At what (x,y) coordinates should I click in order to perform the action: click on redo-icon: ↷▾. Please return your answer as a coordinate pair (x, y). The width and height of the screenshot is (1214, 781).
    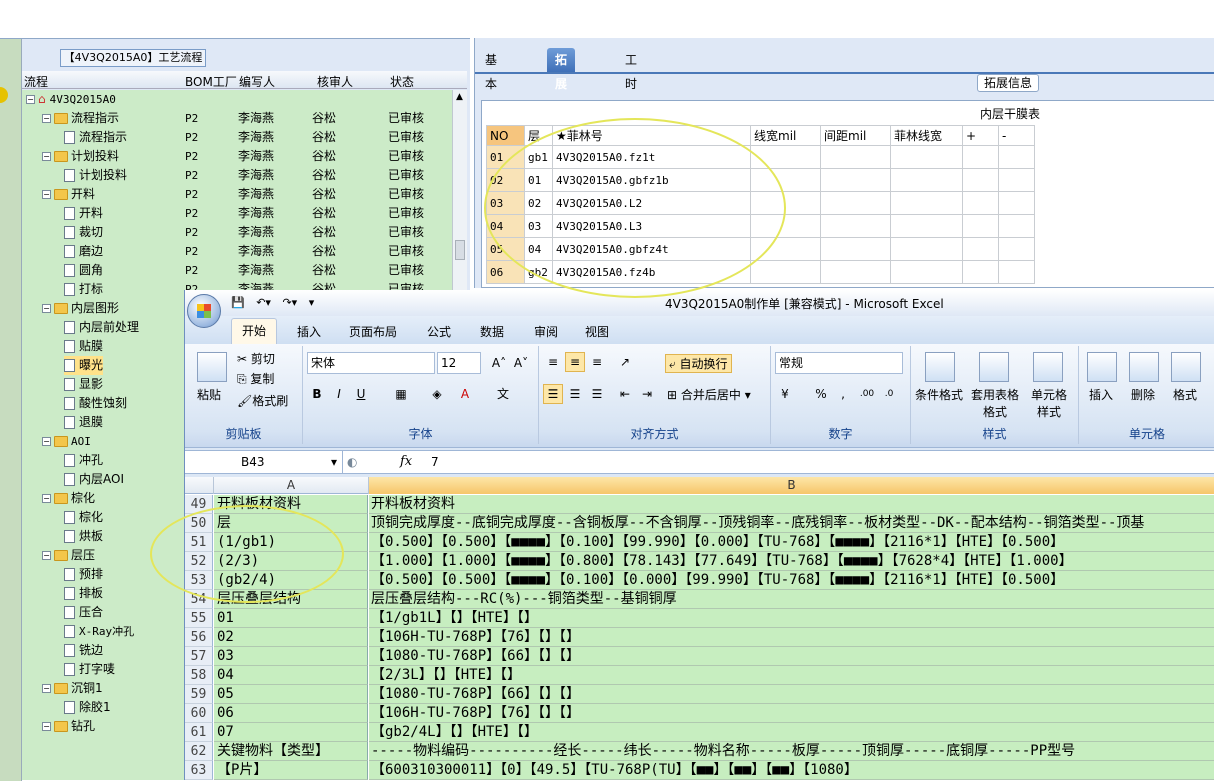
    Looking at the image, I should click on (289, 302).